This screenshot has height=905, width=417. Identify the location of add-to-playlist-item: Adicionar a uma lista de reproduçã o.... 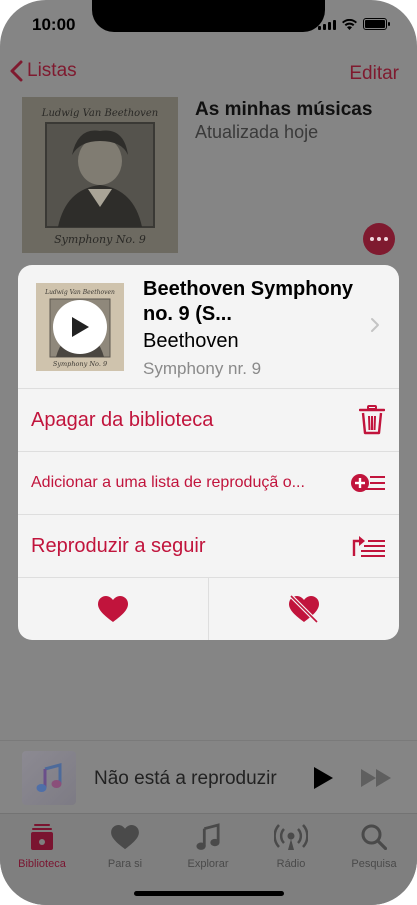
(208, 483).